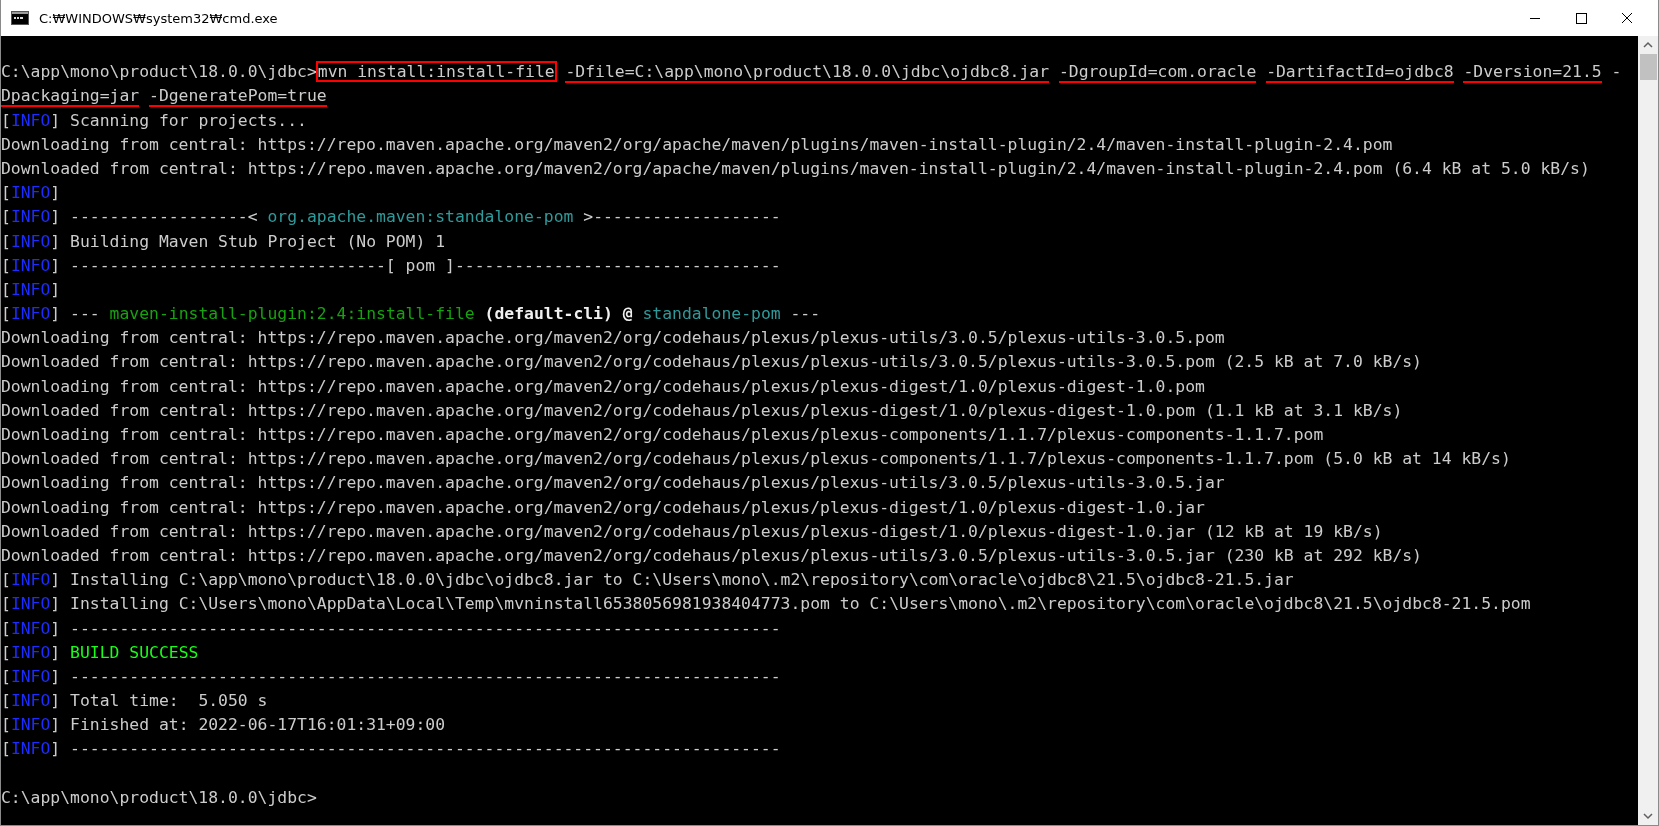 This screenshot has width=1659, height=826. Describe the element at coordinates (134, 652) in the screenshot. I see `build-status: BUILD SUCCESS` at that location.